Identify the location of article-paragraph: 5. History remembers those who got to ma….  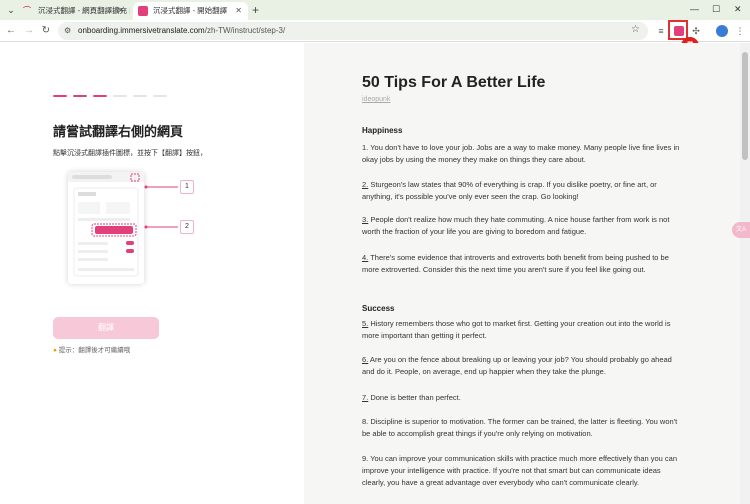
(516, 329).